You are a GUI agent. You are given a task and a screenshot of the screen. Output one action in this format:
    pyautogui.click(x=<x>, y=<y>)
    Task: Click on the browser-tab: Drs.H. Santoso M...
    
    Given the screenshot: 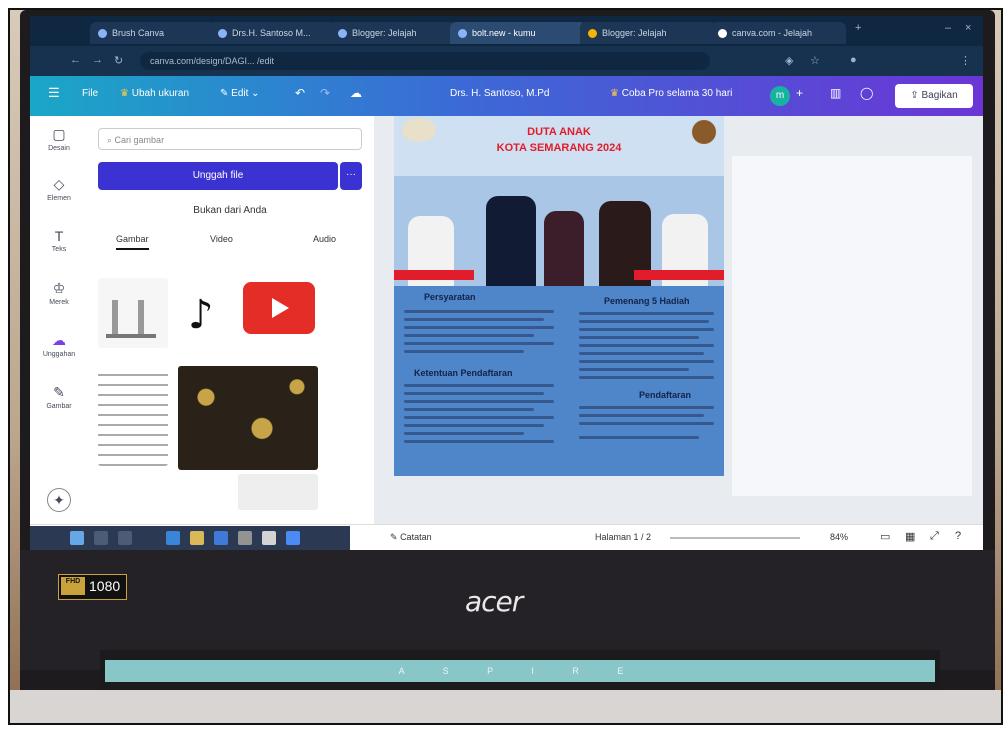 What is the action you would take?
    pyautogui.click(x=273, y=33)
    